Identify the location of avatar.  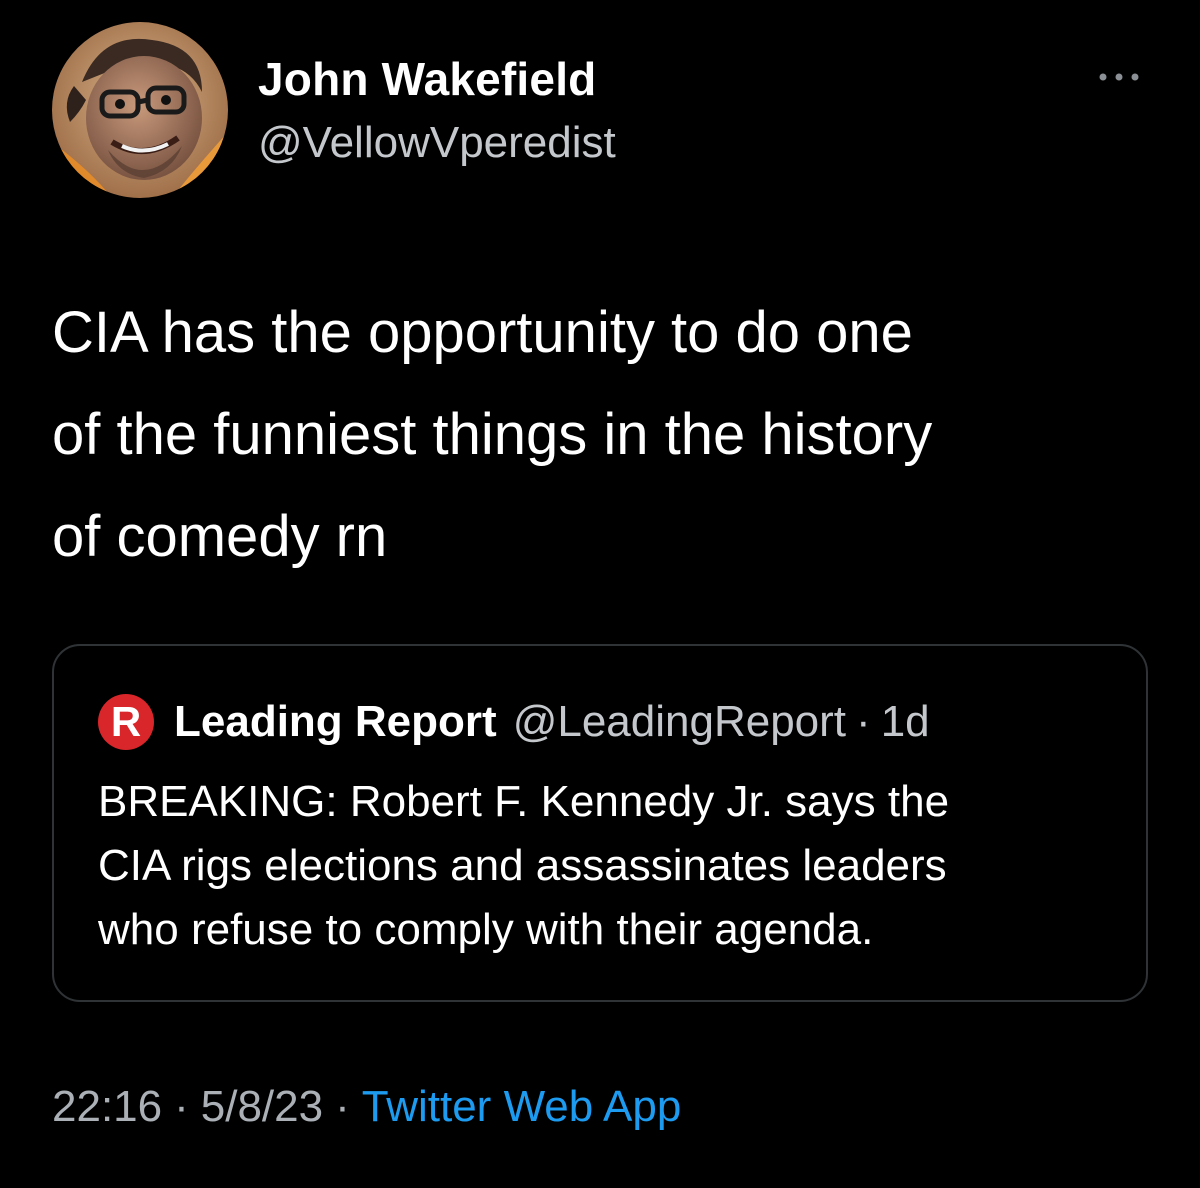
(140, 110).